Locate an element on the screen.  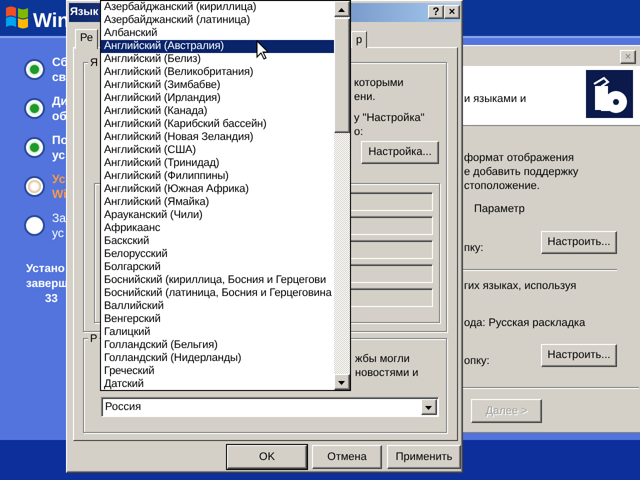
list-item: Английский (Зимбабве) is located at coordinates (217, 85).